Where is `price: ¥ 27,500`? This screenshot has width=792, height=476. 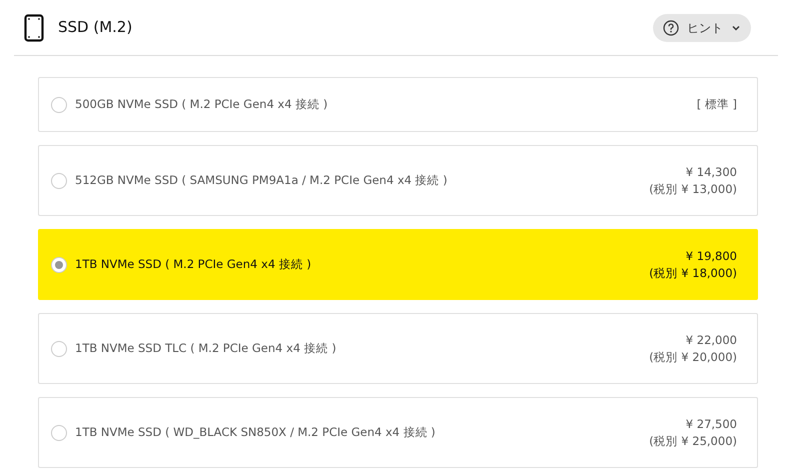 price: ¥ 27,500 is located at coordinates (711, 424).